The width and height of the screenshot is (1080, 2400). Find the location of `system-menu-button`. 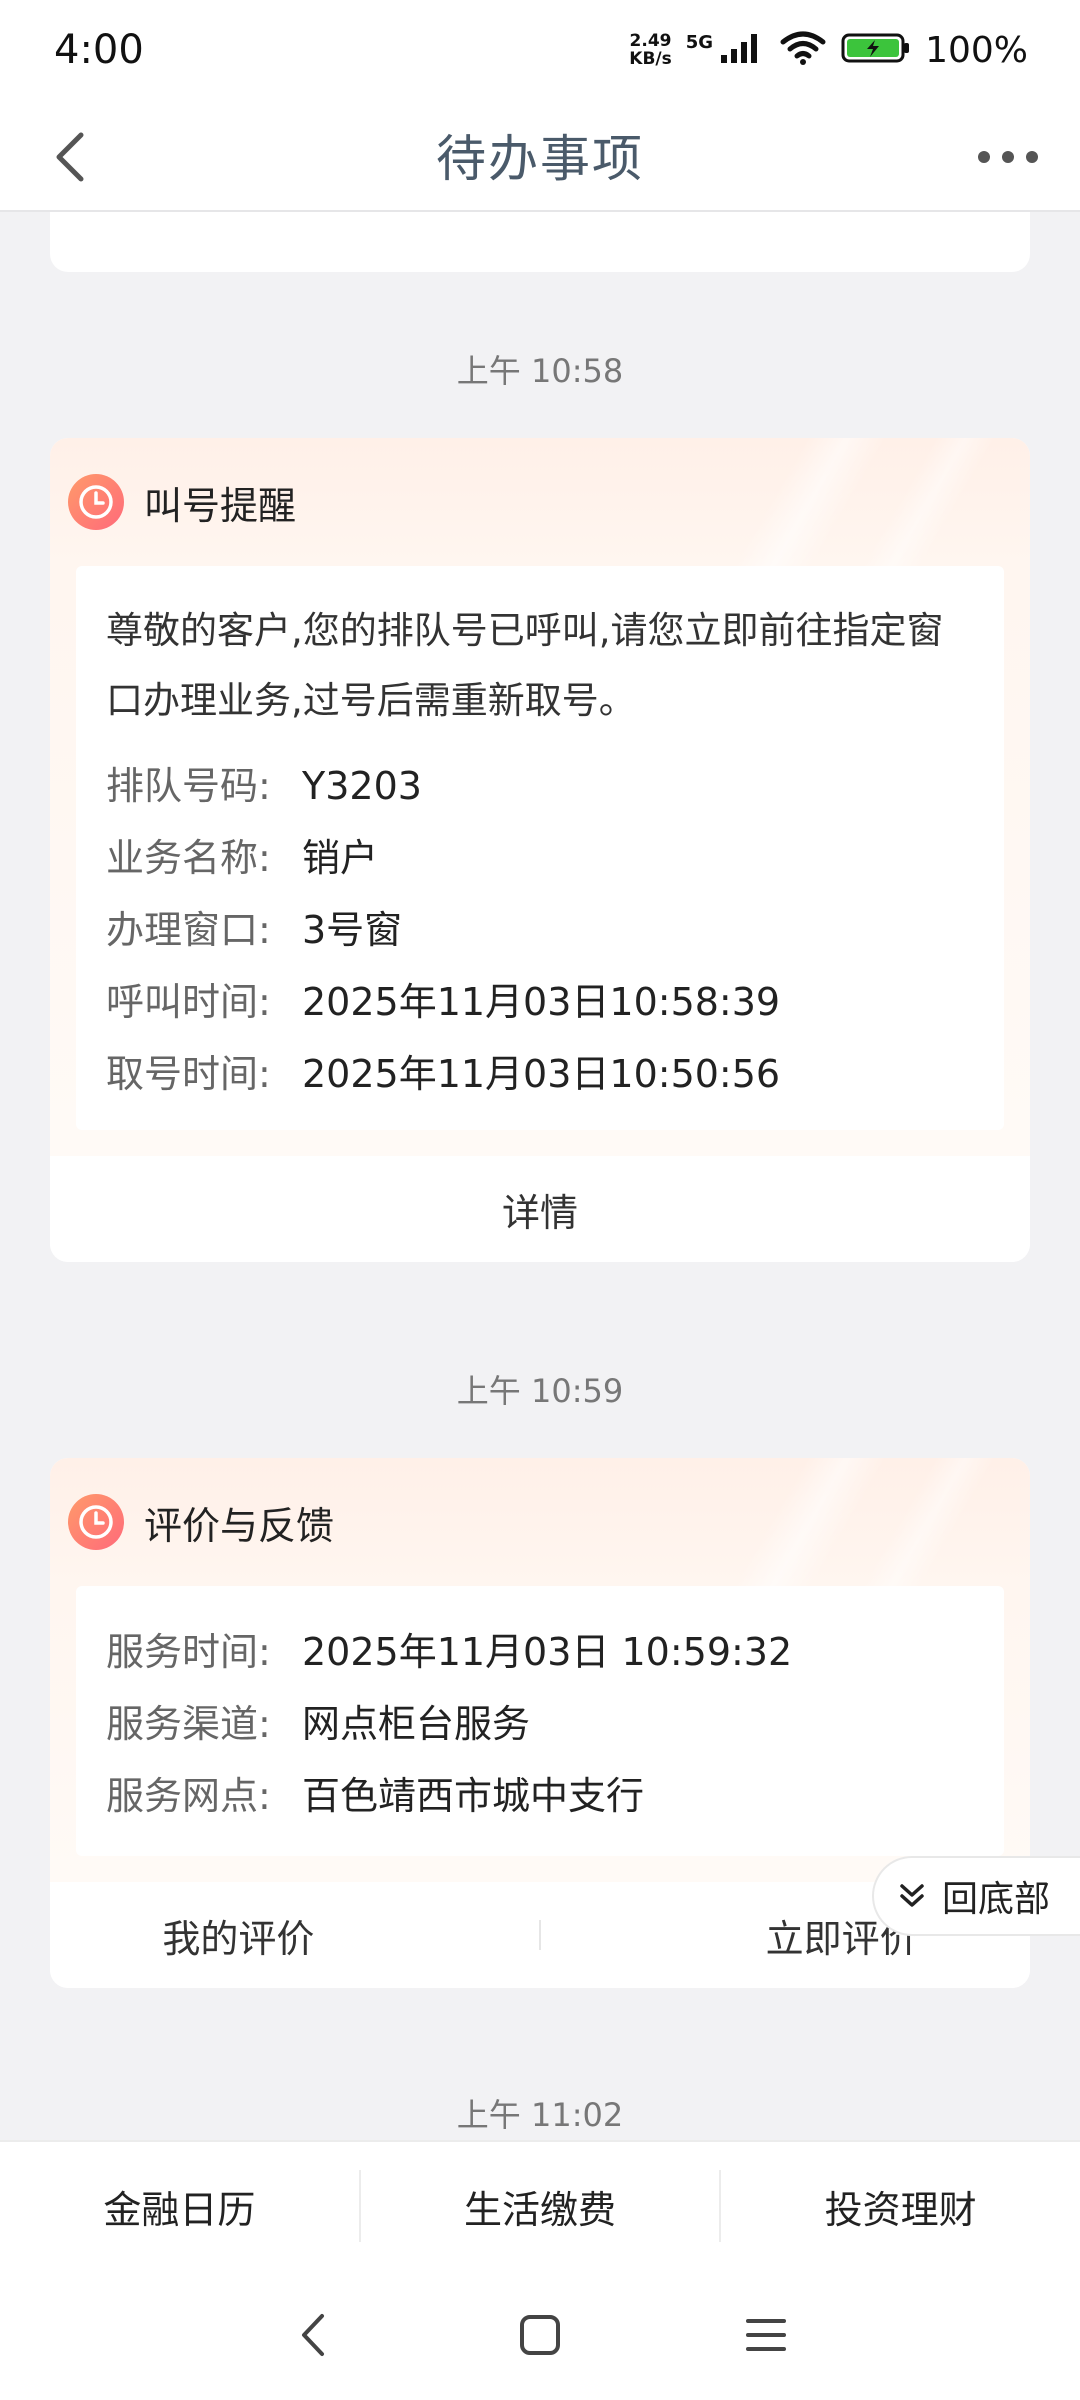

system-menu-button is located at coordinates (766, 2335).